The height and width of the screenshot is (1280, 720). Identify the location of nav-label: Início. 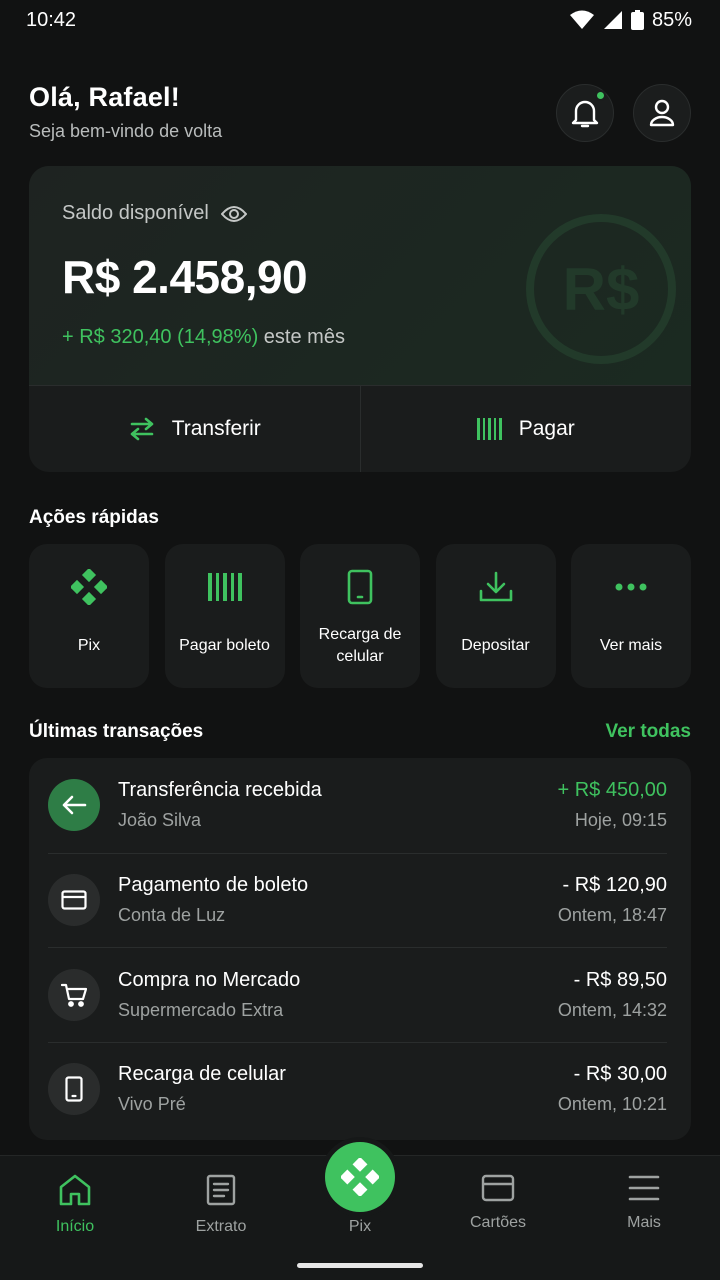
(75, 1226).